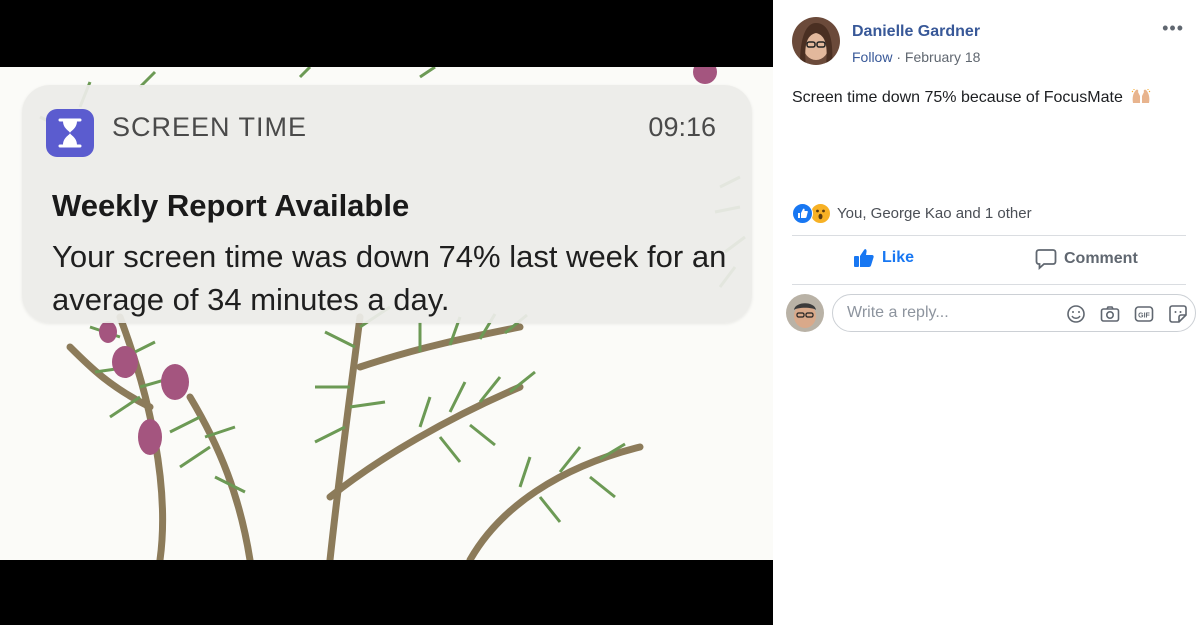 The image size is (1200, 625). I want to click on svg-text: GIF, so click(1144, 316).